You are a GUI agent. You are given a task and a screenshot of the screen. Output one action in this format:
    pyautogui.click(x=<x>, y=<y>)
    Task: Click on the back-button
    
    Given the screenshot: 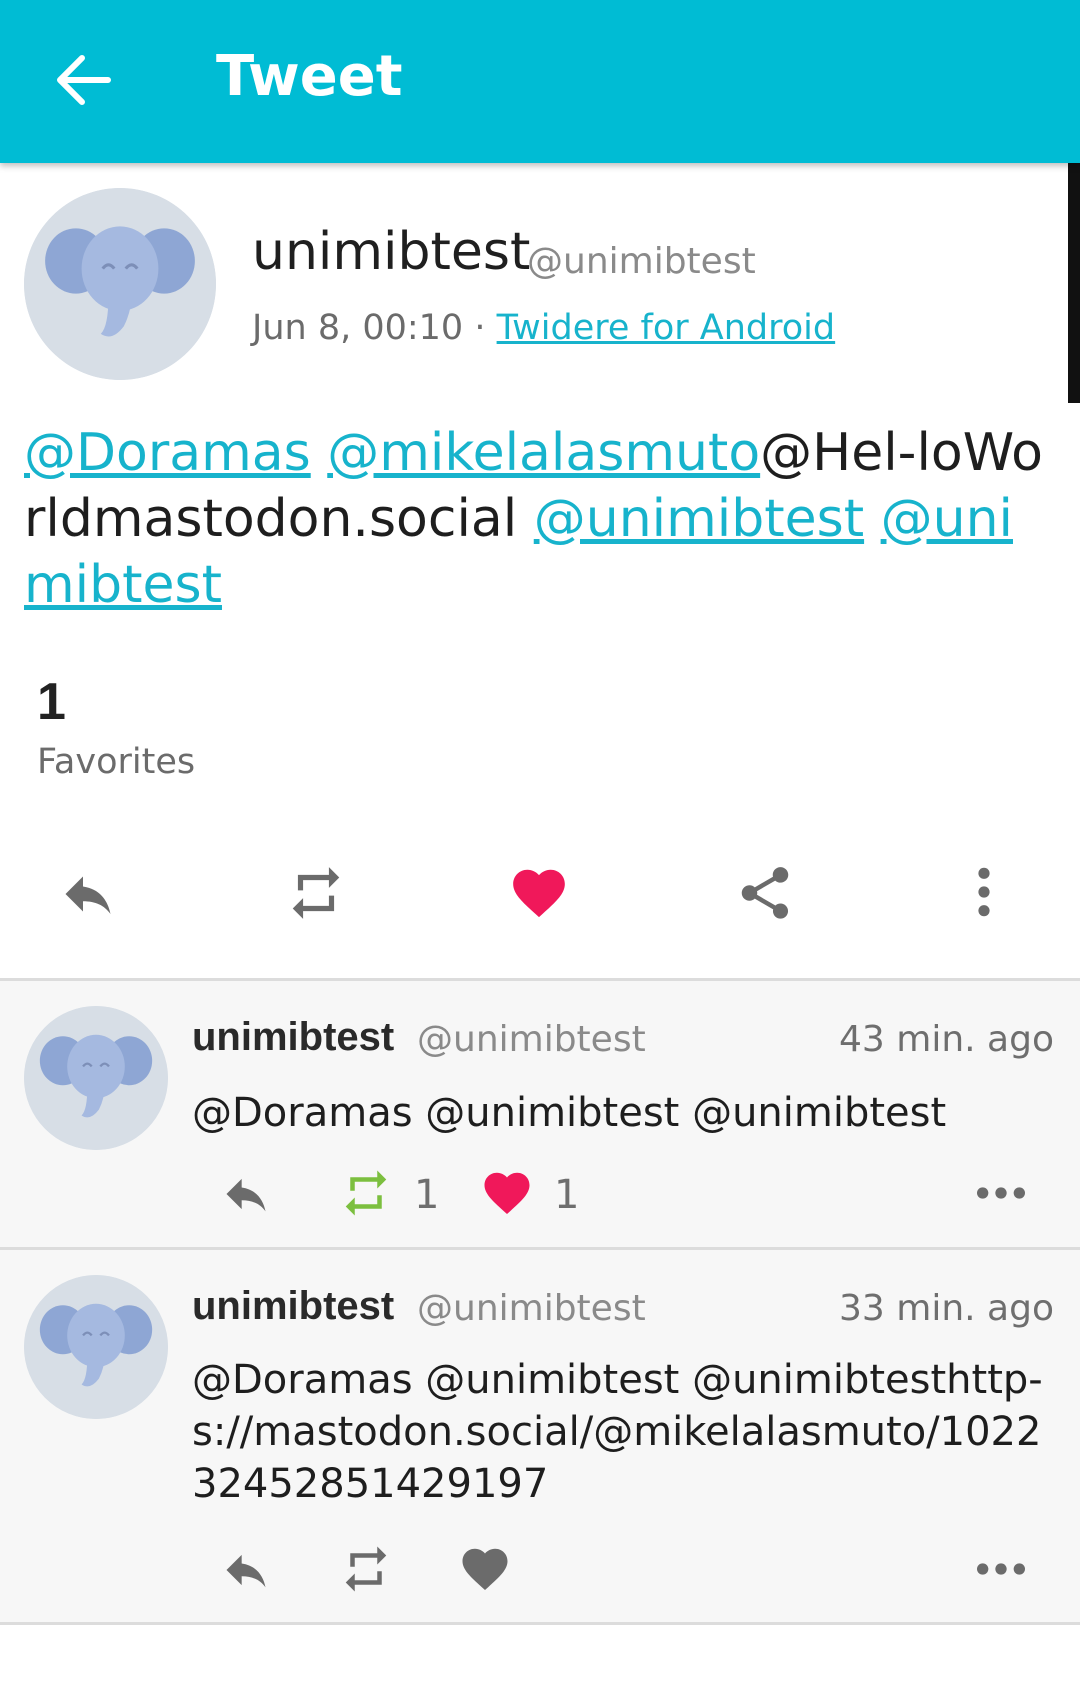 What is the action you would take?
    pyautogui.click(x=84, y=80)
    